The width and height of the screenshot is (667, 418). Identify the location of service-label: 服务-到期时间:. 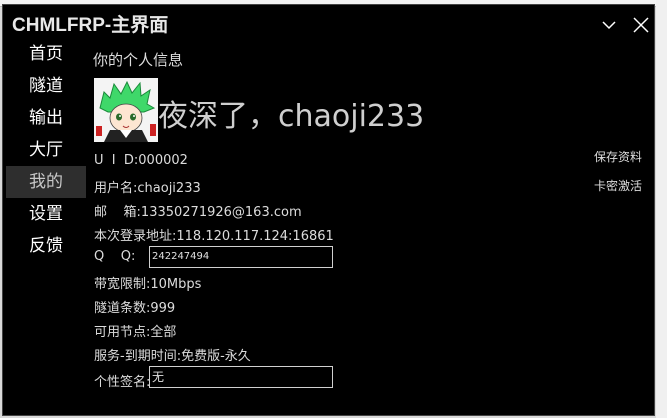
(138, 356).